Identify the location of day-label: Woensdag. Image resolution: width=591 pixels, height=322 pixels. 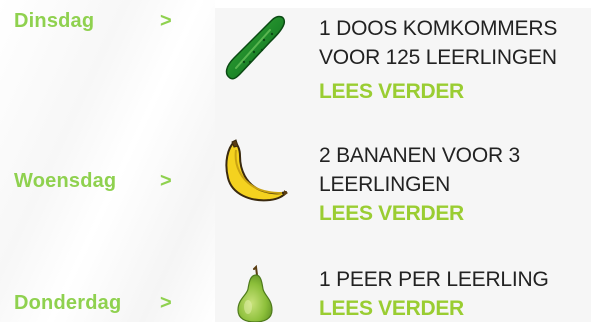
(65, 181).